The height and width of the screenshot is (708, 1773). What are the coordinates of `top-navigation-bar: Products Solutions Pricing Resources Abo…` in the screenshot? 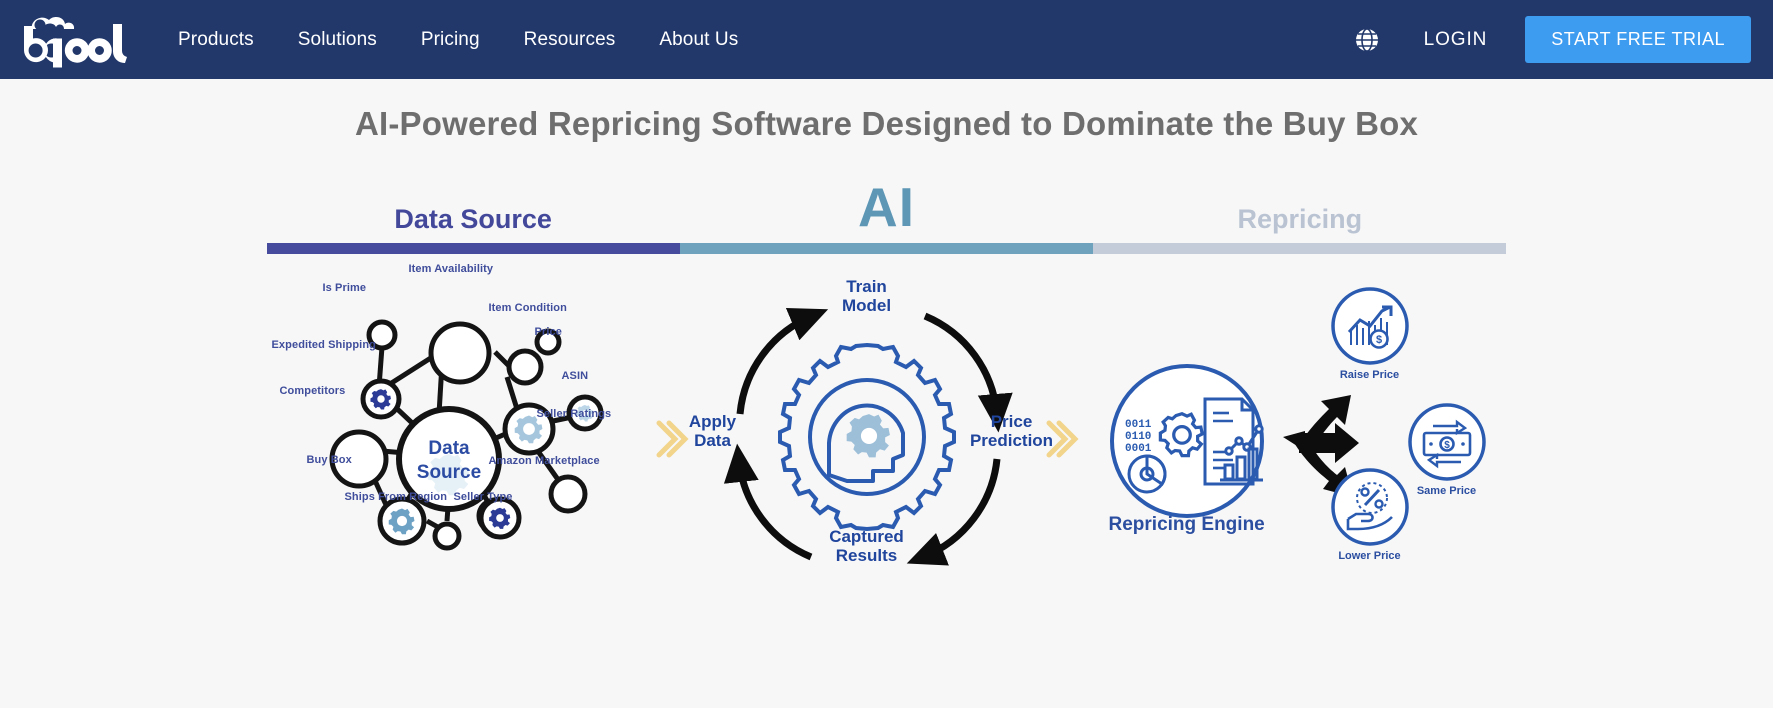 It's located at (886, 39).